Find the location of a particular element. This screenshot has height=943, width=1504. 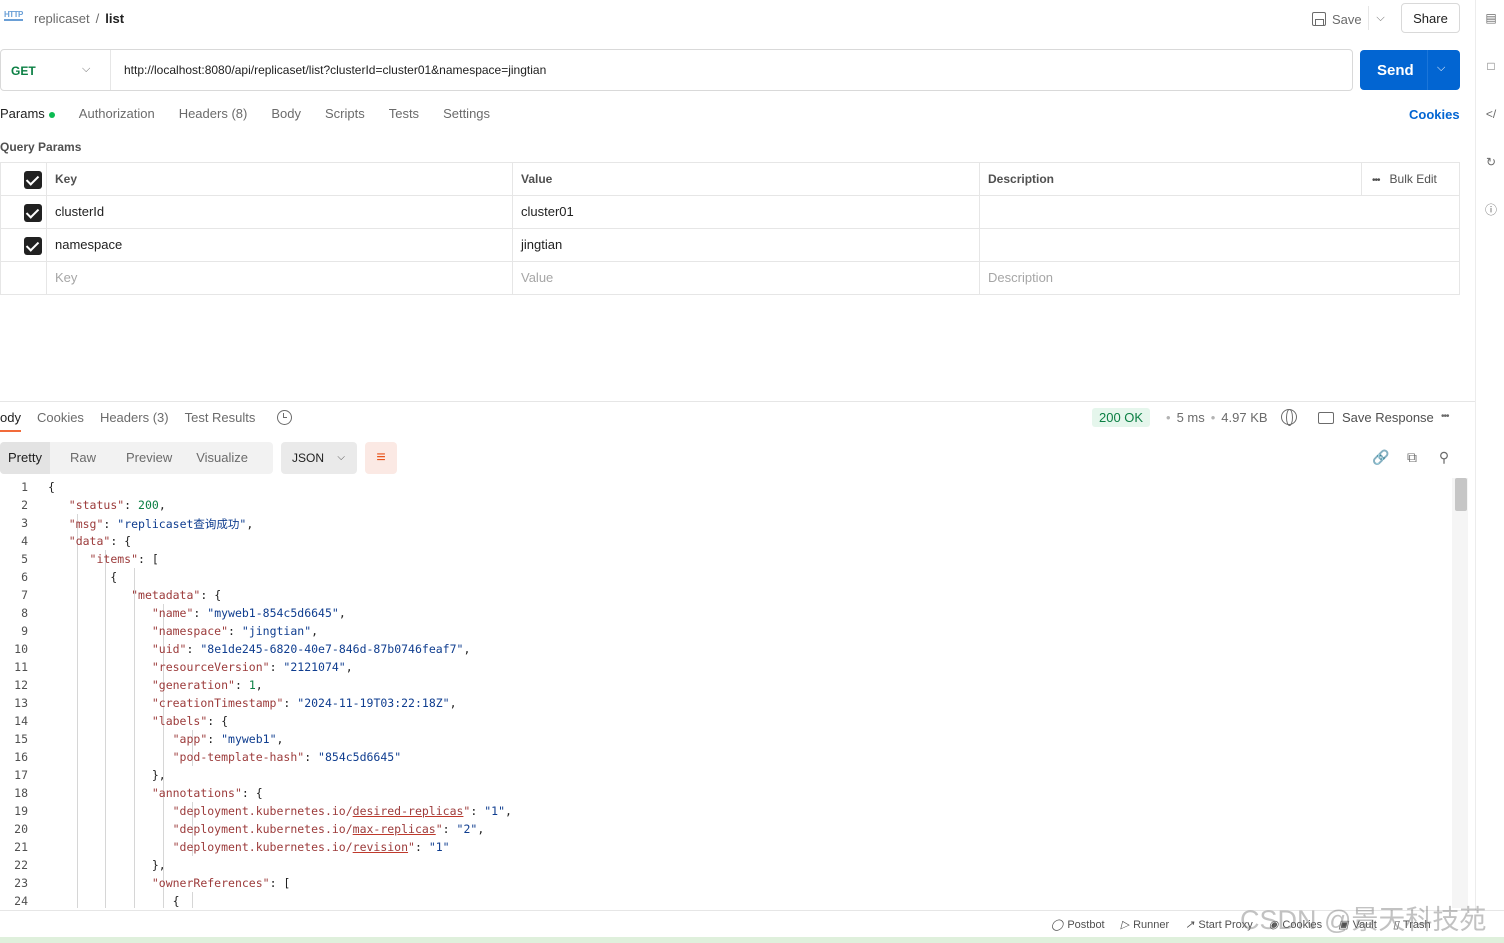

code-line: "status": 200, is located at coordinates (117, 505).